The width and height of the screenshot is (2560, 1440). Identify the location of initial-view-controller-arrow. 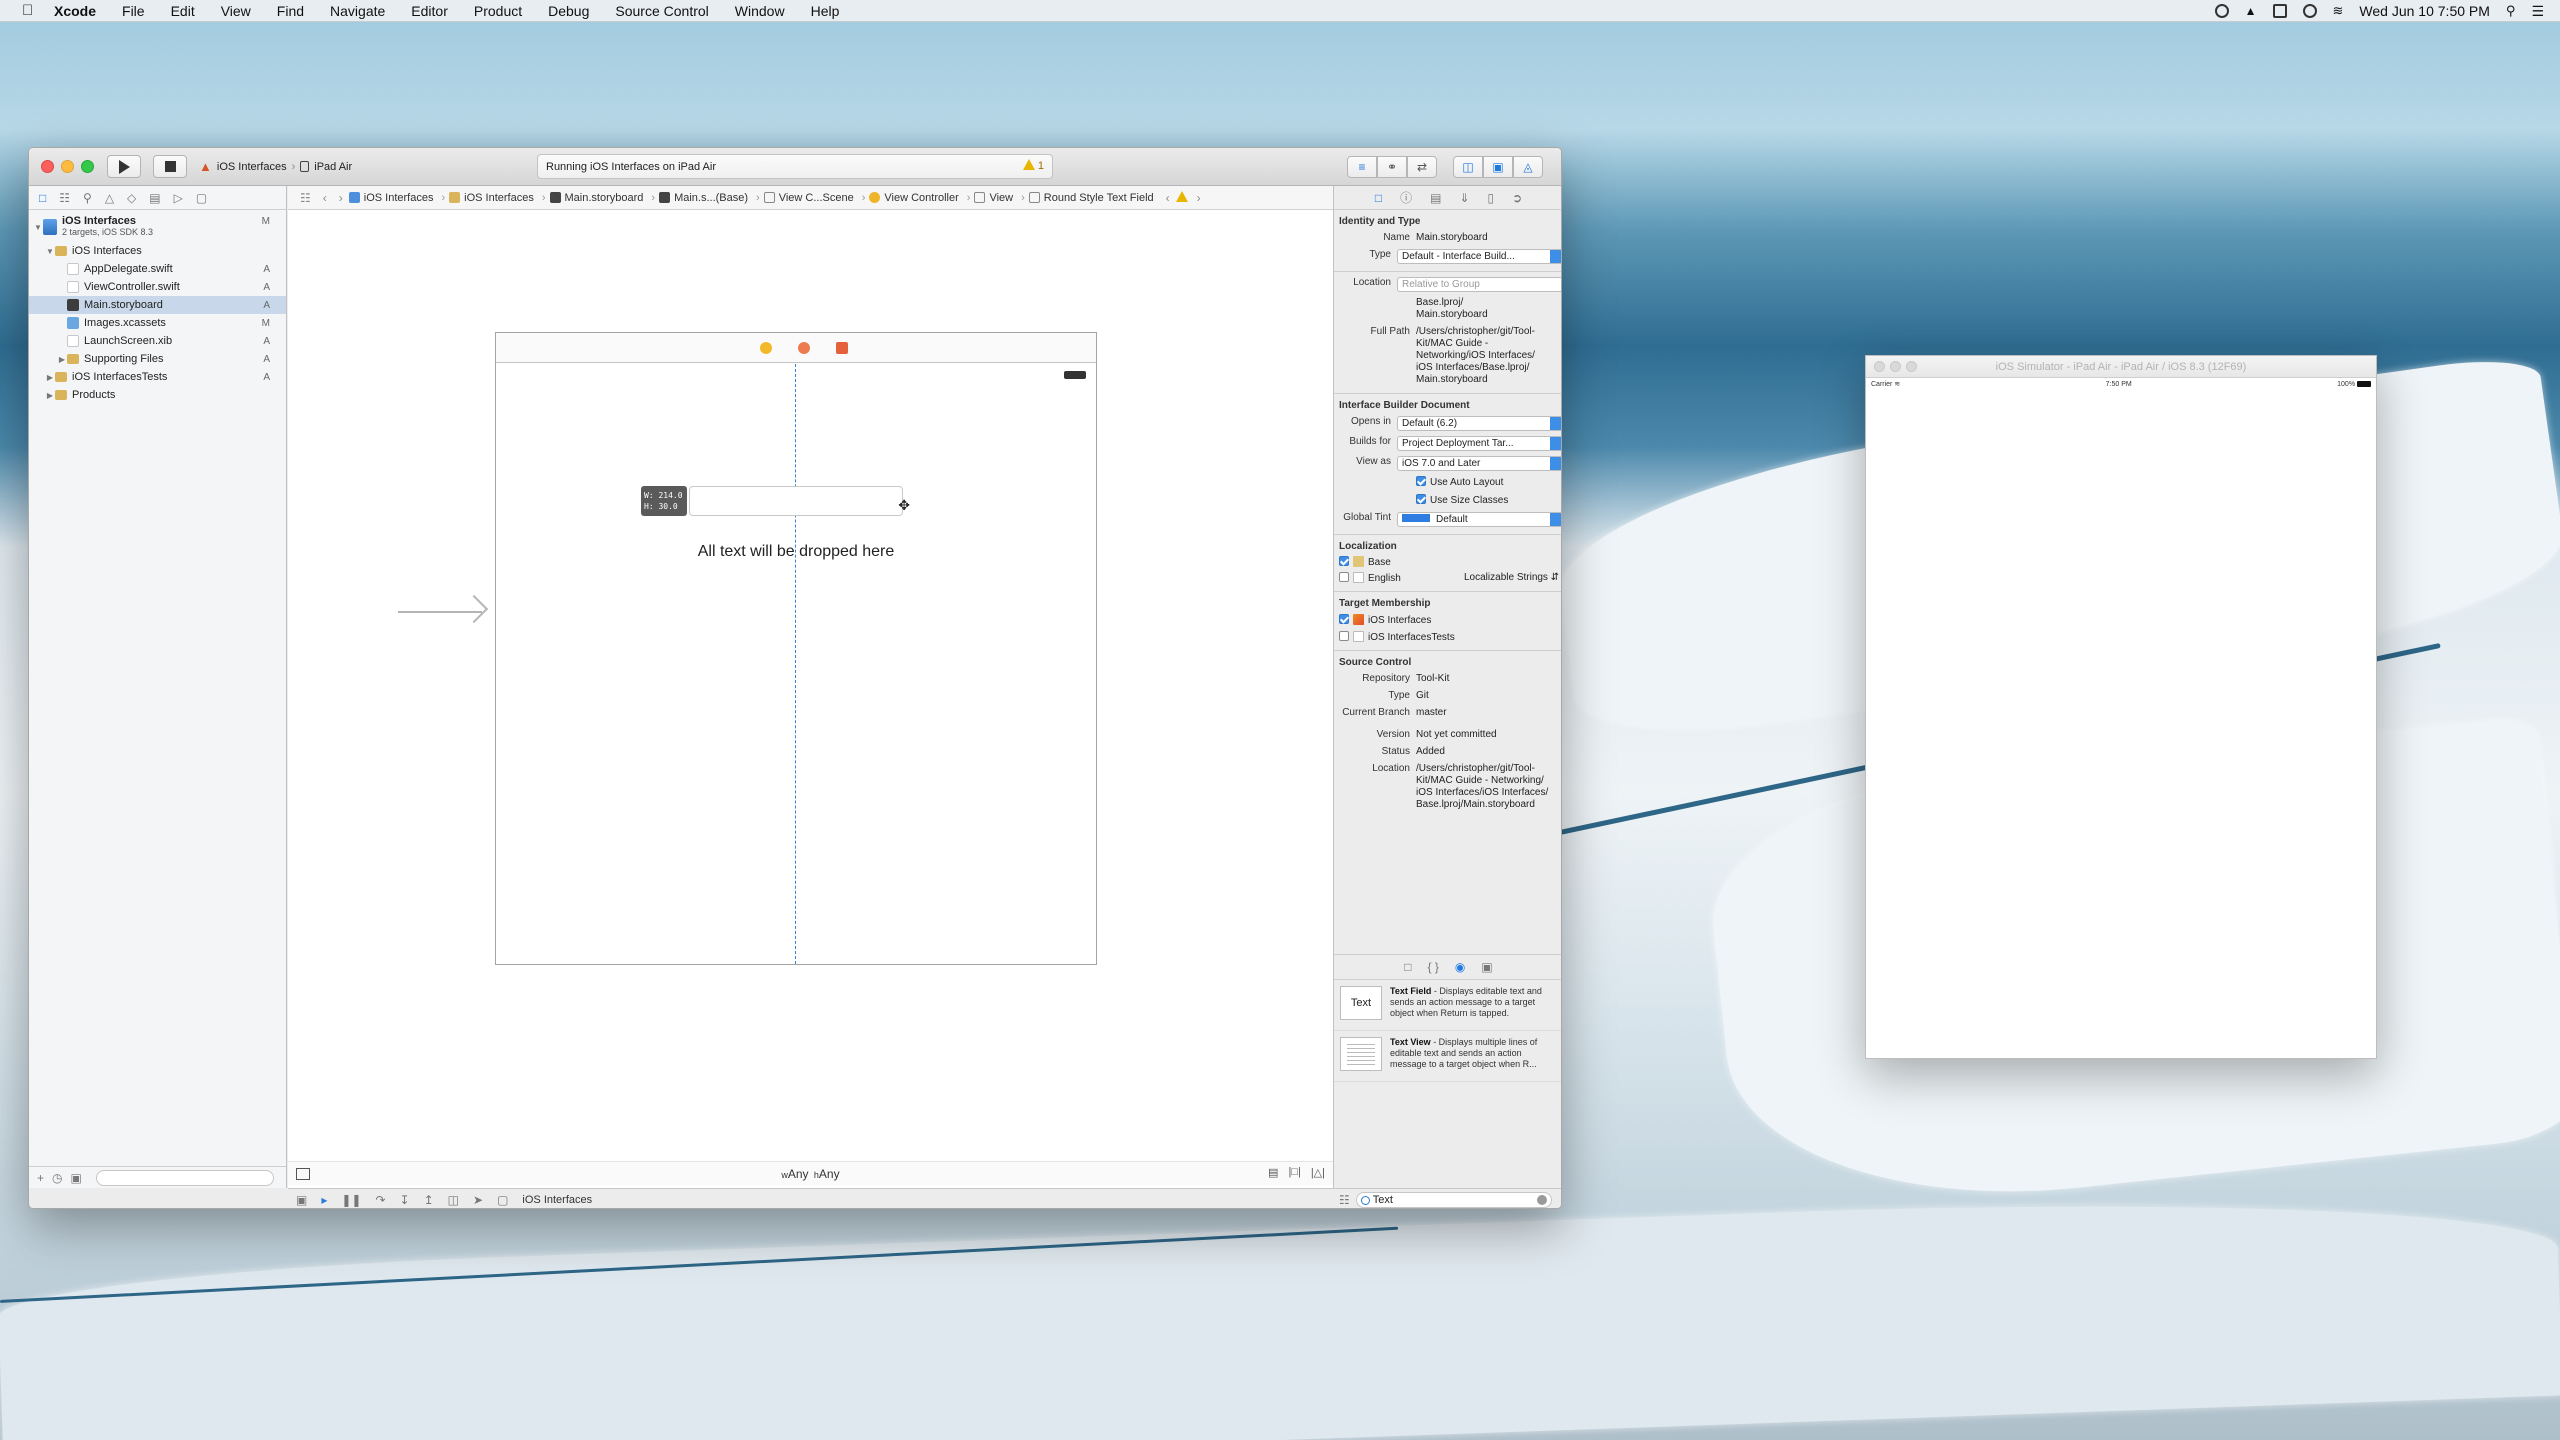
(440, 612).